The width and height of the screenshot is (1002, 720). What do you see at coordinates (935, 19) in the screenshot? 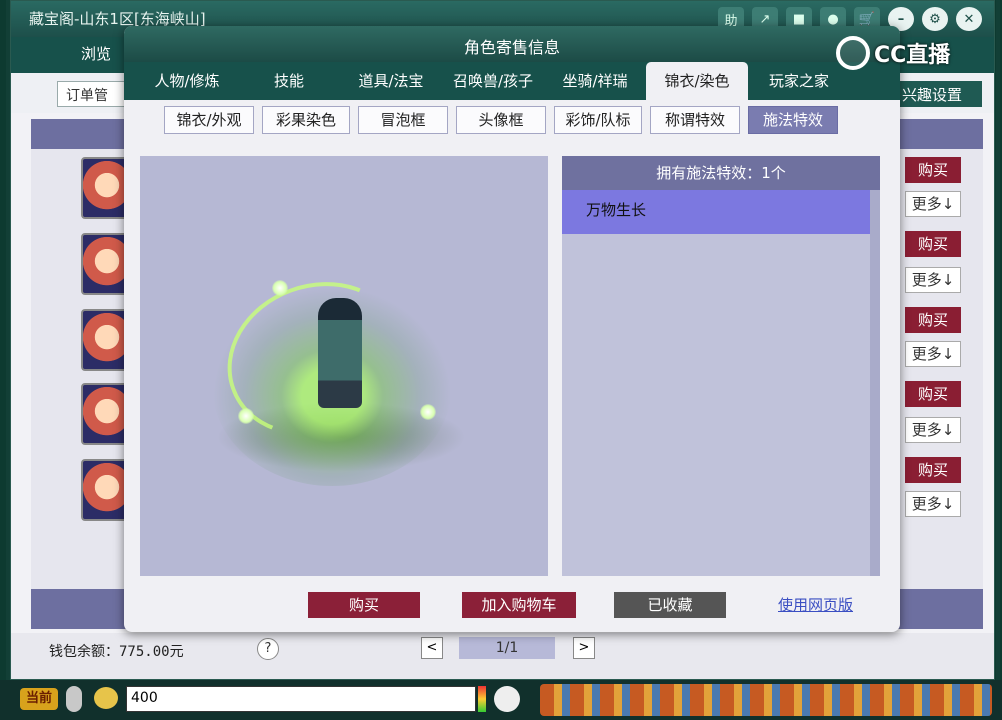
I see `gear-icon: ⚙` at bounding box center [935, 19].